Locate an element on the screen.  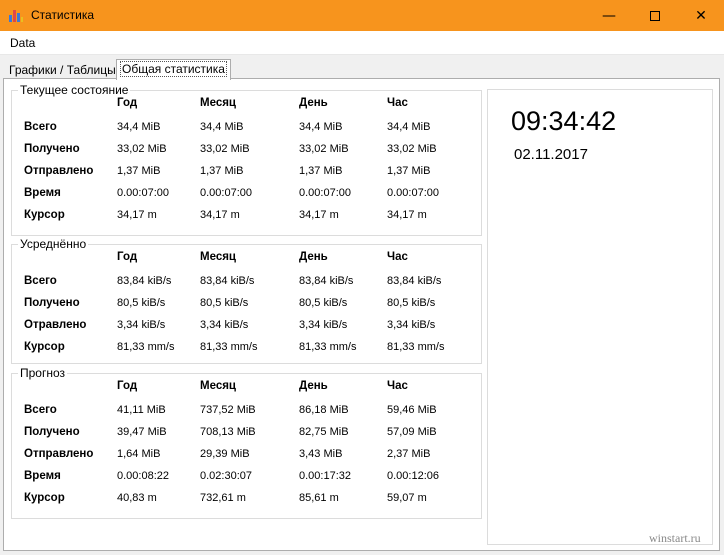
stat-value: 39,47 MiB is located at coordinates (142, 432).